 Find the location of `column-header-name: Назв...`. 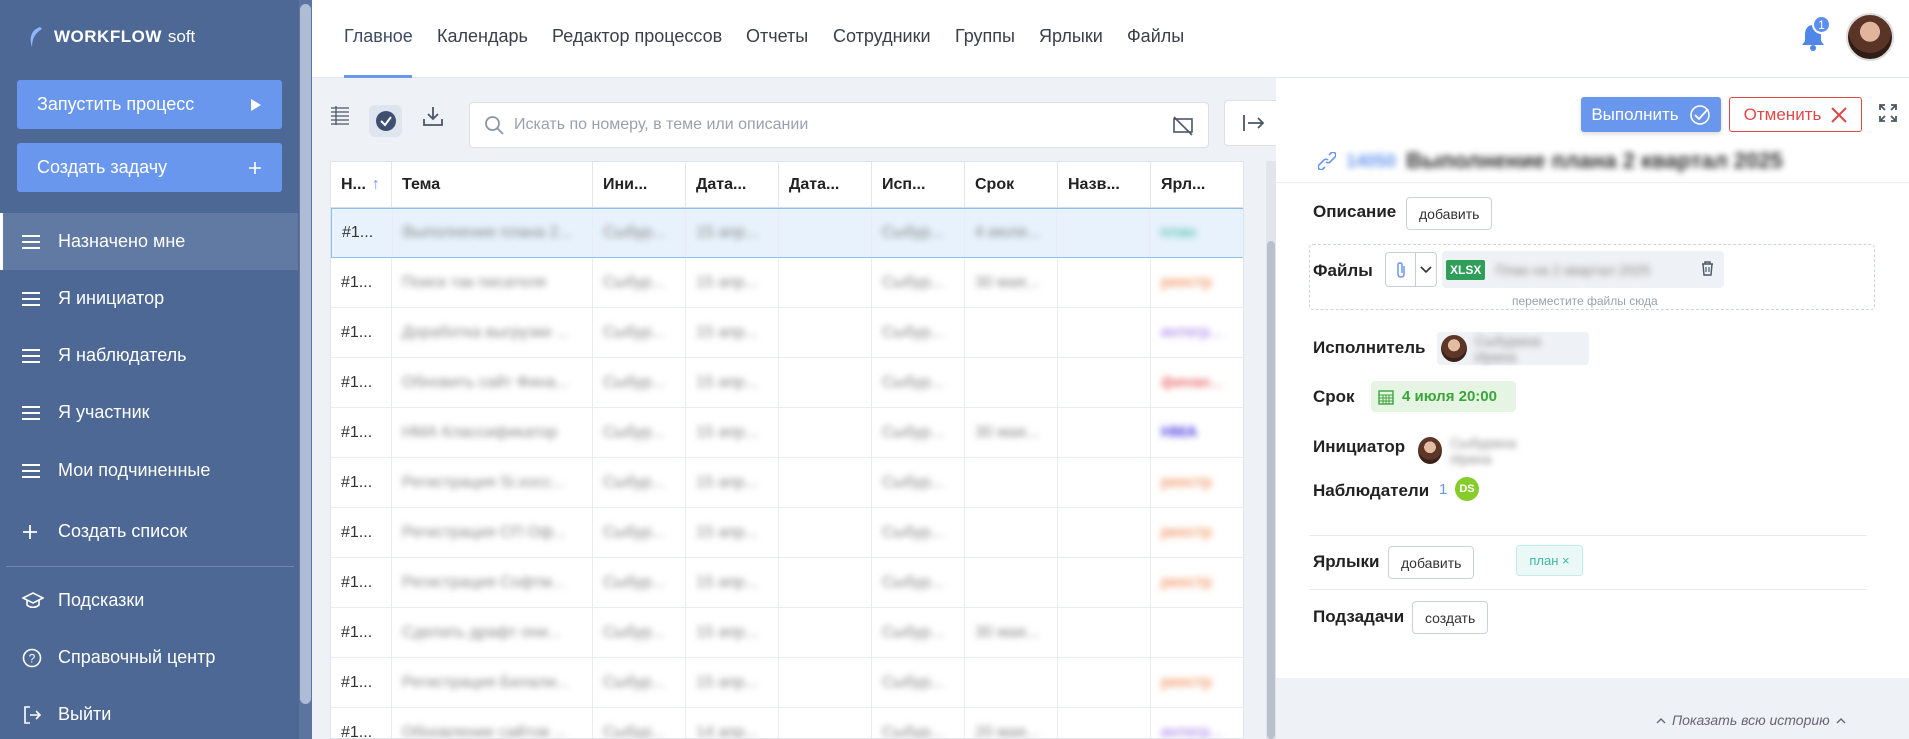

column-header-name: Назв... is located at coordinates (1104, 184).